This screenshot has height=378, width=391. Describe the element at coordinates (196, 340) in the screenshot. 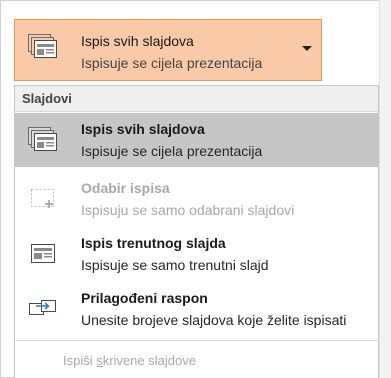

I see `menu-divider` at that location.